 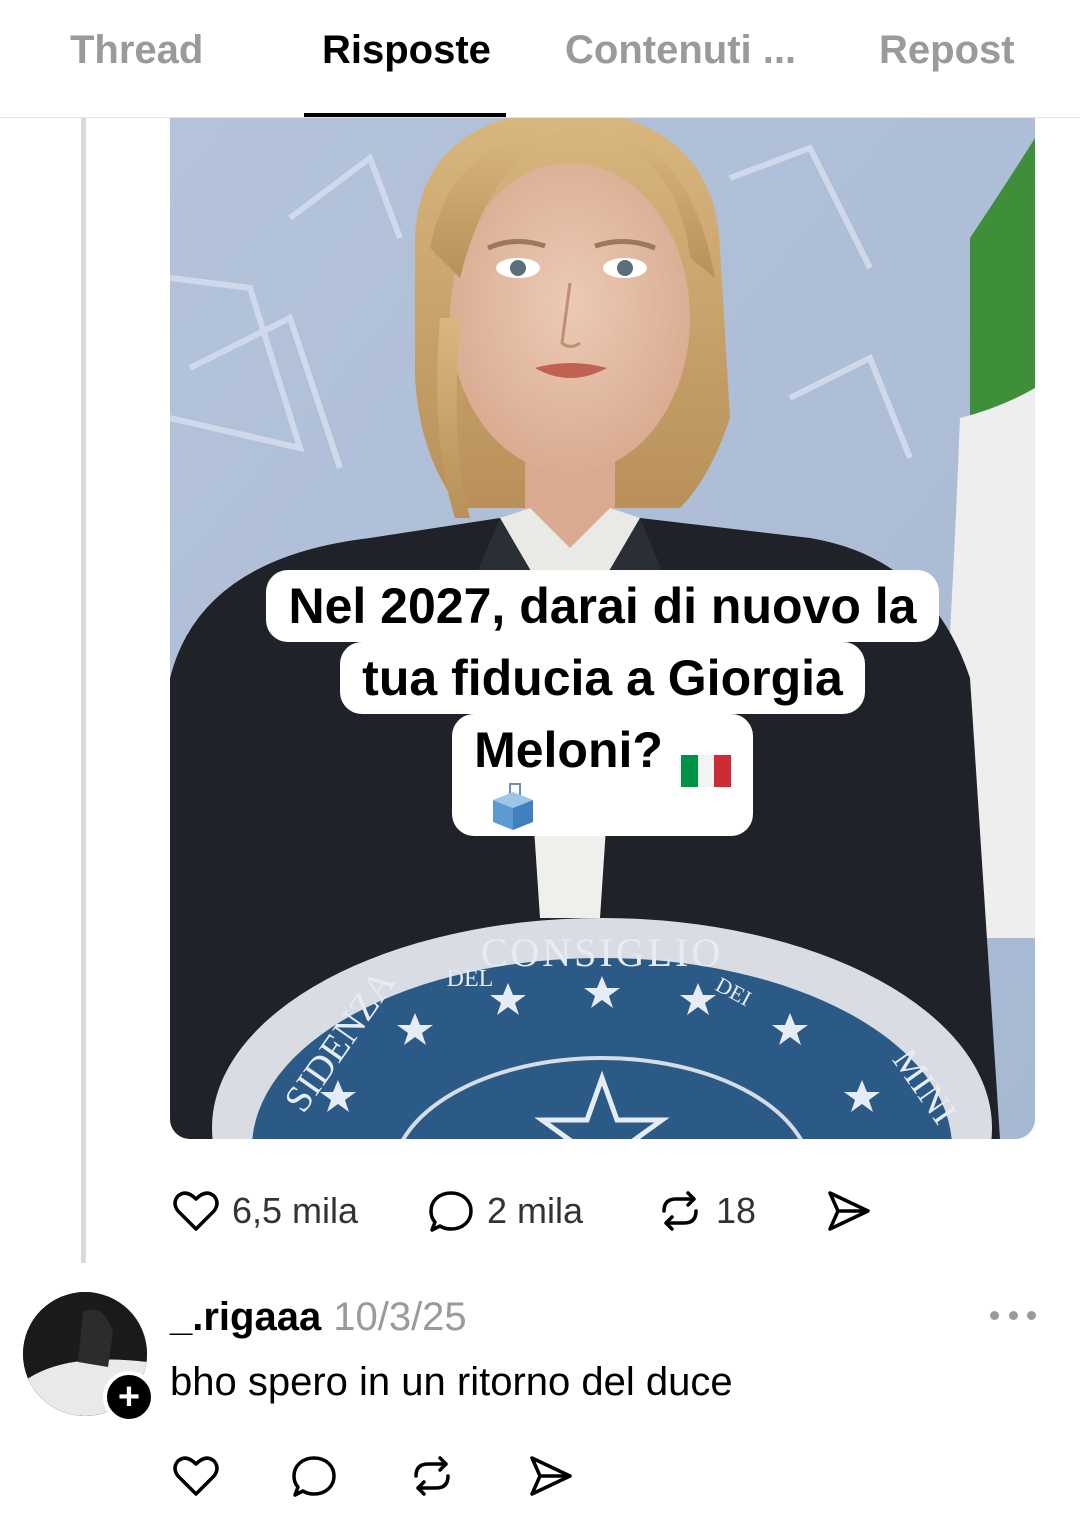 I want to click on caption-line-3: Meloni?, so click(x=602, y=775).